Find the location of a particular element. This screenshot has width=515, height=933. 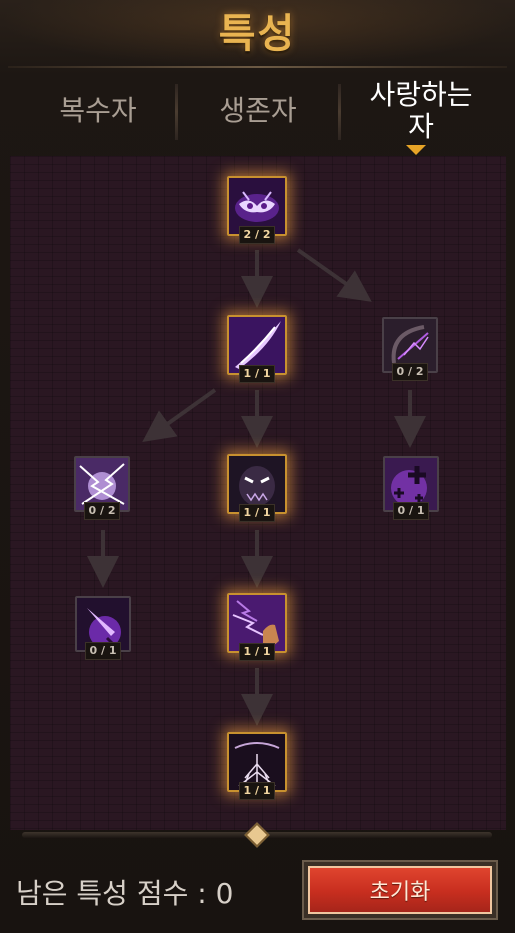

reset-button: 초기화 is located at coordinates (400, 890).